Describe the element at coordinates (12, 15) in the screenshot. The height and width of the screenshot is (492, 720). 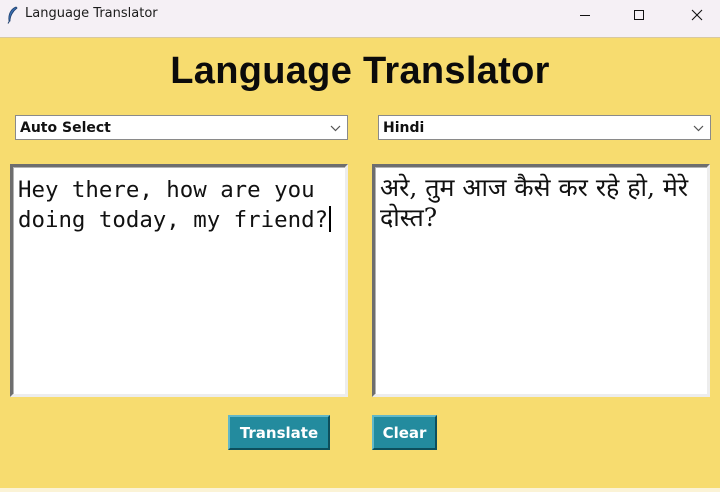
I see `feather-icon` at that location.